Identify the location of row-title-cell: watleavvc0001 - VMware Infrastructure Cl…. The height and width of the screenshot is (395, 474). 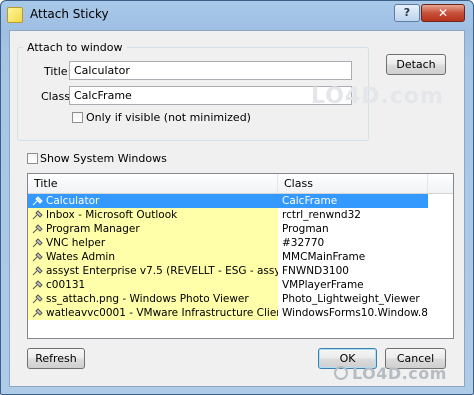
(153, 313).